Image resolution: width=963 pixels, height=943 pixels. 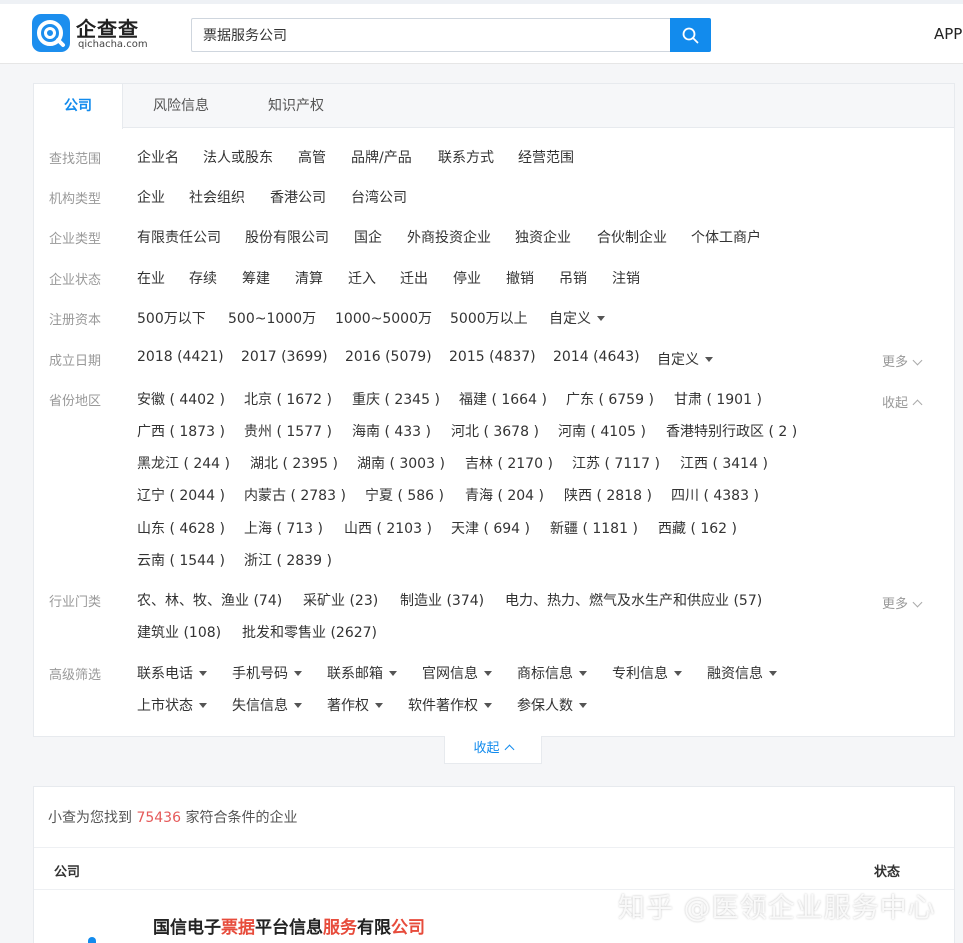 What do you see at coordinates (295, 495) in the screenshot?
I see `region-option: 内蒙古 ( 2783 )` at bounding box center [295, 495].